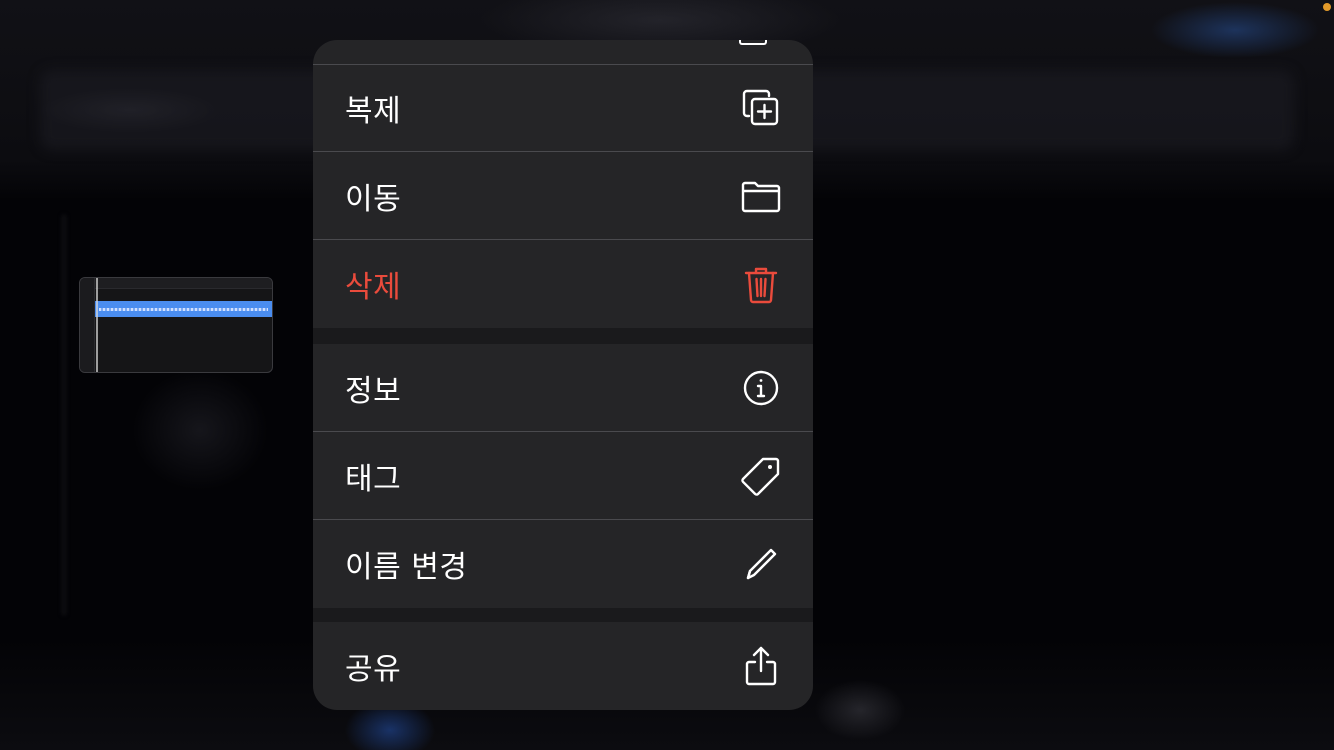 This screenshot has height=750, width=1334. What do you see at coordinates (373, 111) in the screenshot?
I see `menu-item-label: 복제` at bounding box center [373, 111].